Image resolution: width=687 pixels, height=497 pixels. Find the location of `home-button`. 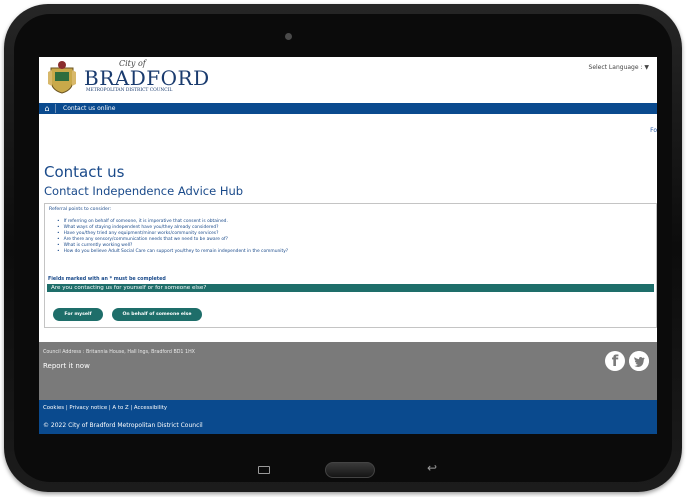

home-button is located at coordinates (350, 470).